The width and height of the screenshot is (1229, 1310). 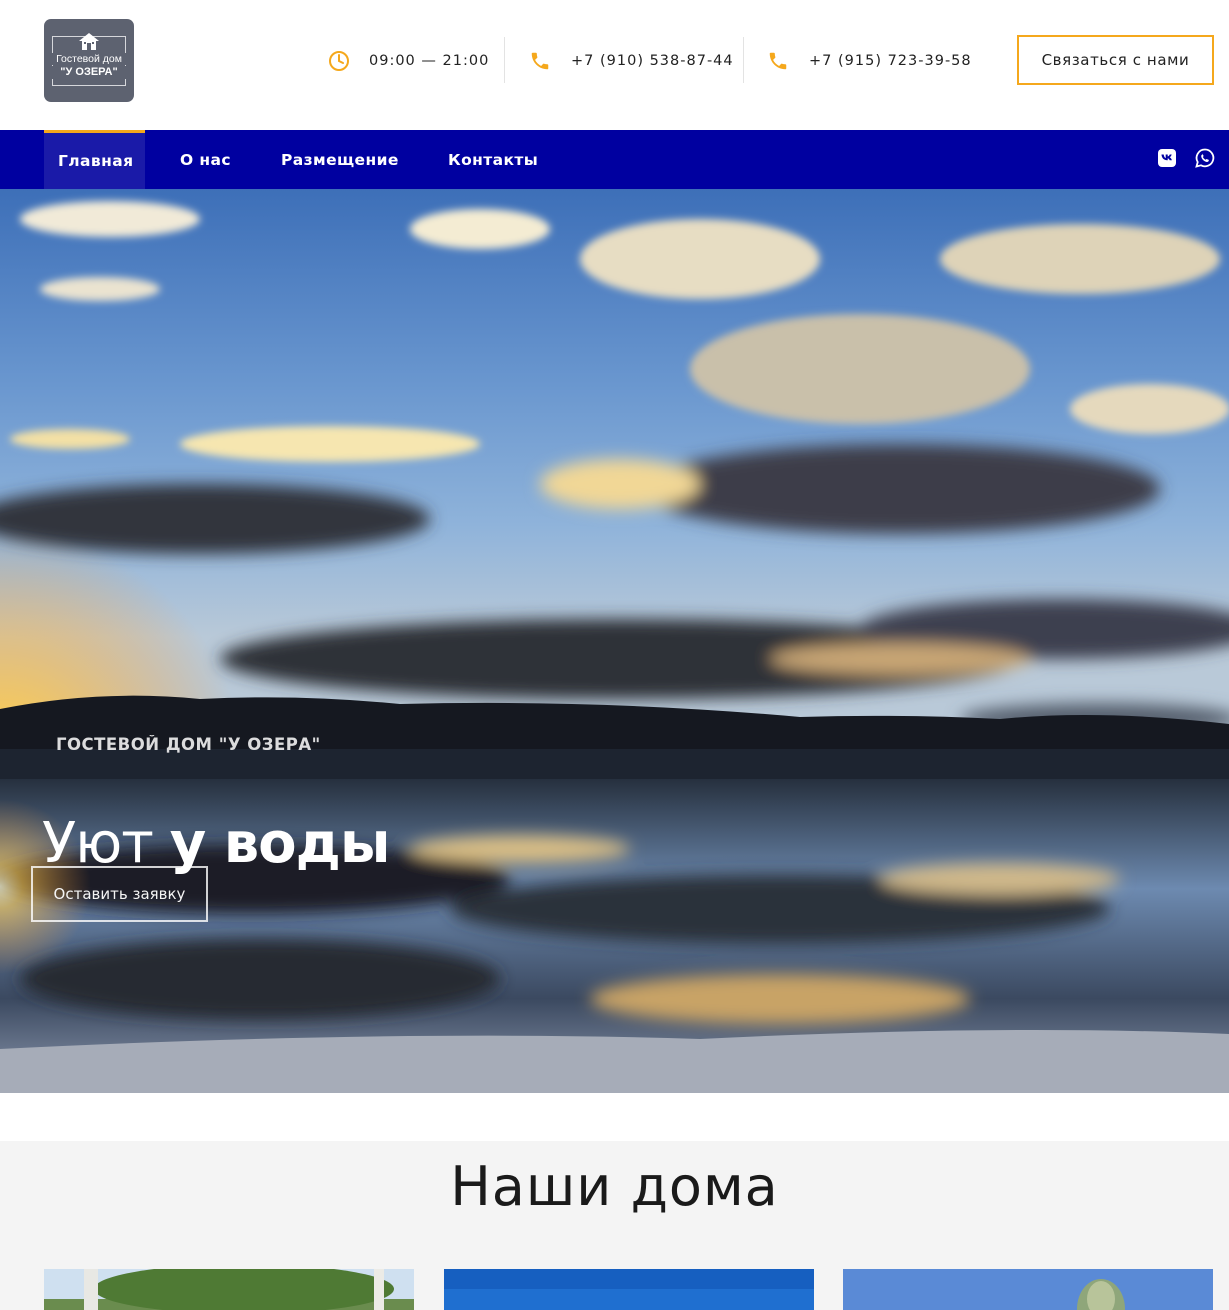 I want to click on nav-item-accommodation: Размещение, so click(x=340, y=159).